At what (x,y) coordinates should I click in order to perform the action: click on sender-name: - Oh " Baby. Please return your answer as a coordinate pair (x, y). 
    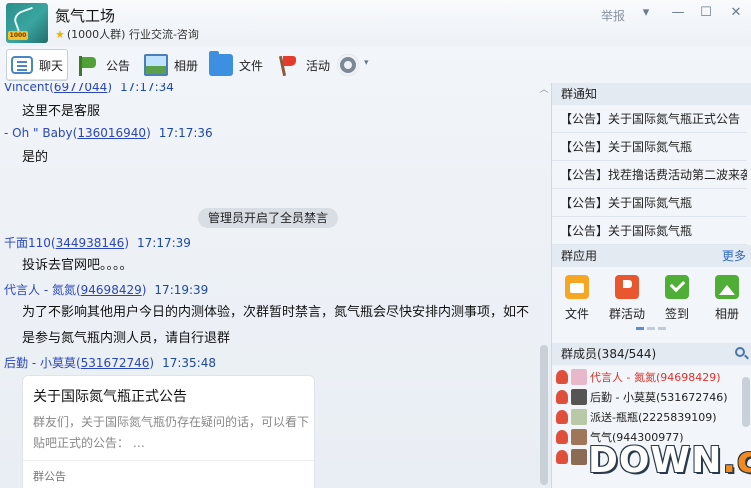
    Looking at the image, I should click on (38, 133).